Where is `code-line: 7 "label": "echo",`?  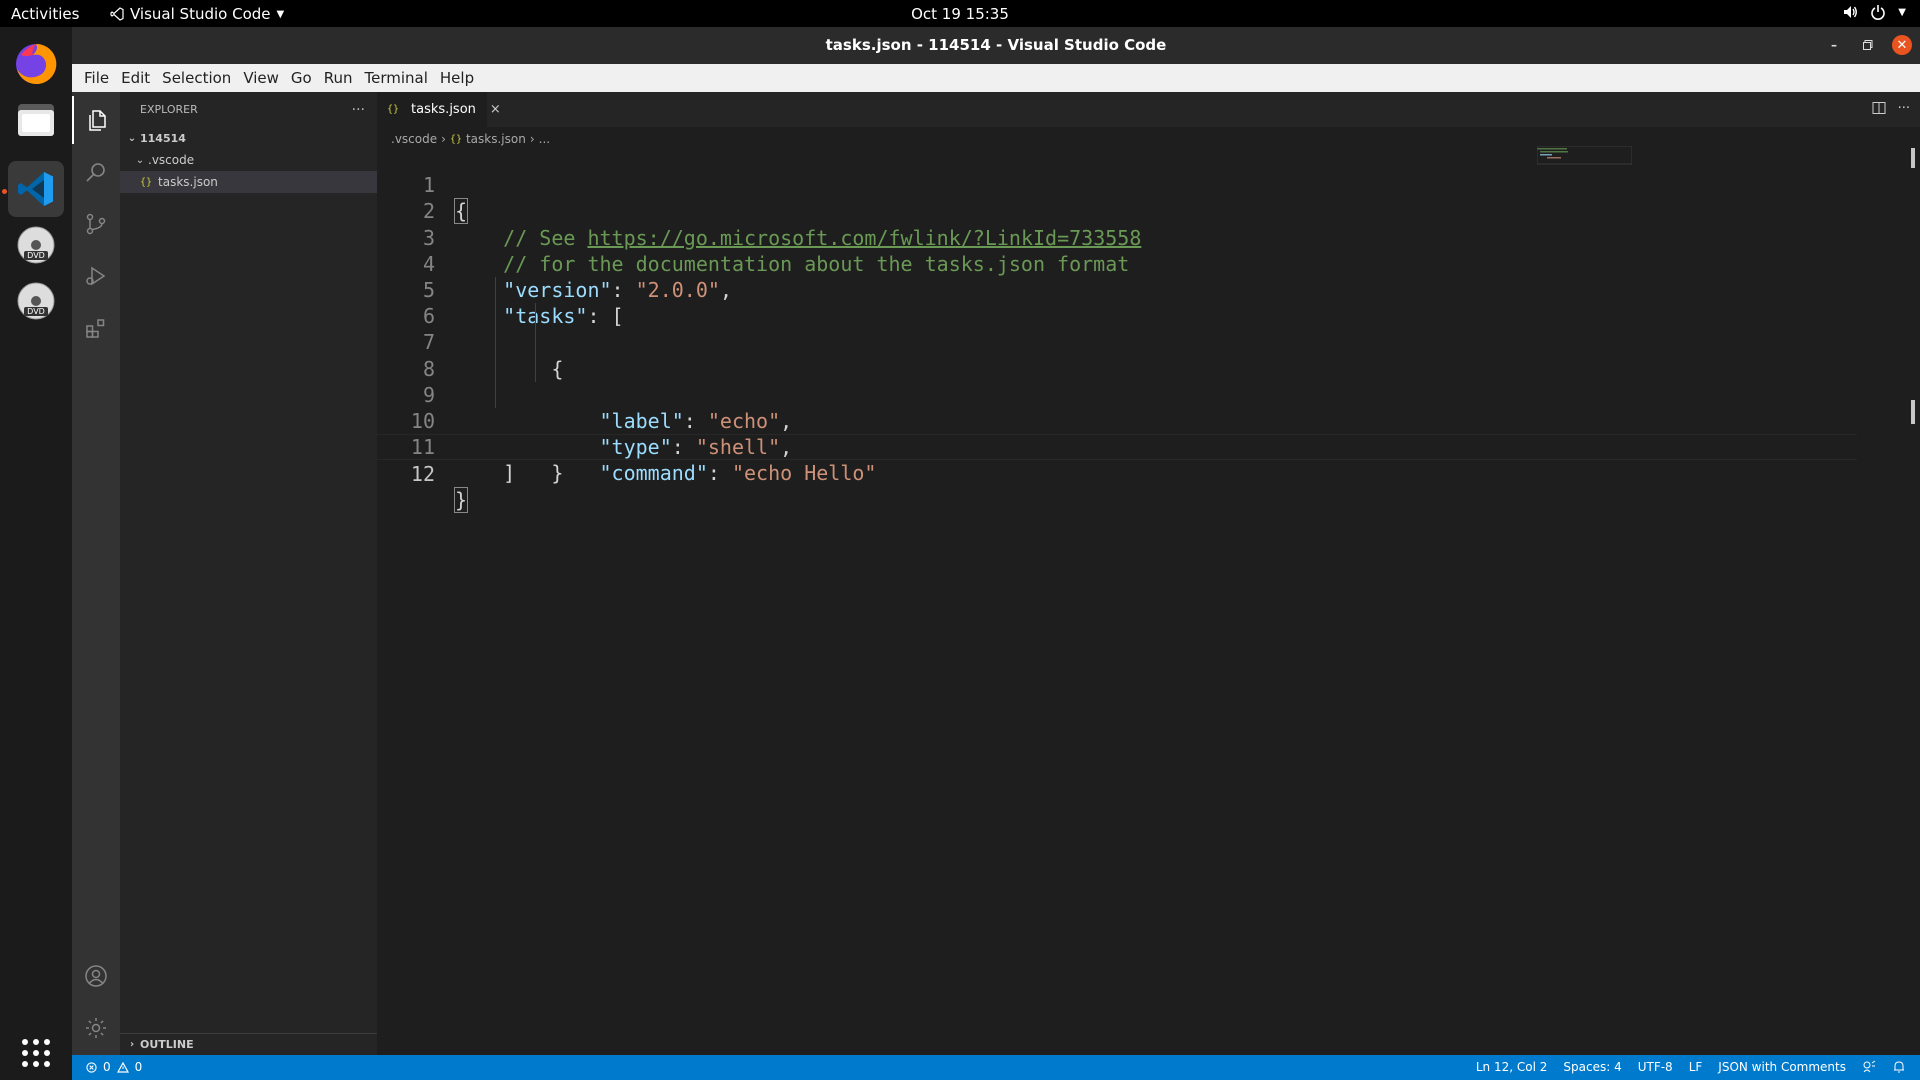
code-line: 7 "label": "echo", is located at coordinates (1117, 368).